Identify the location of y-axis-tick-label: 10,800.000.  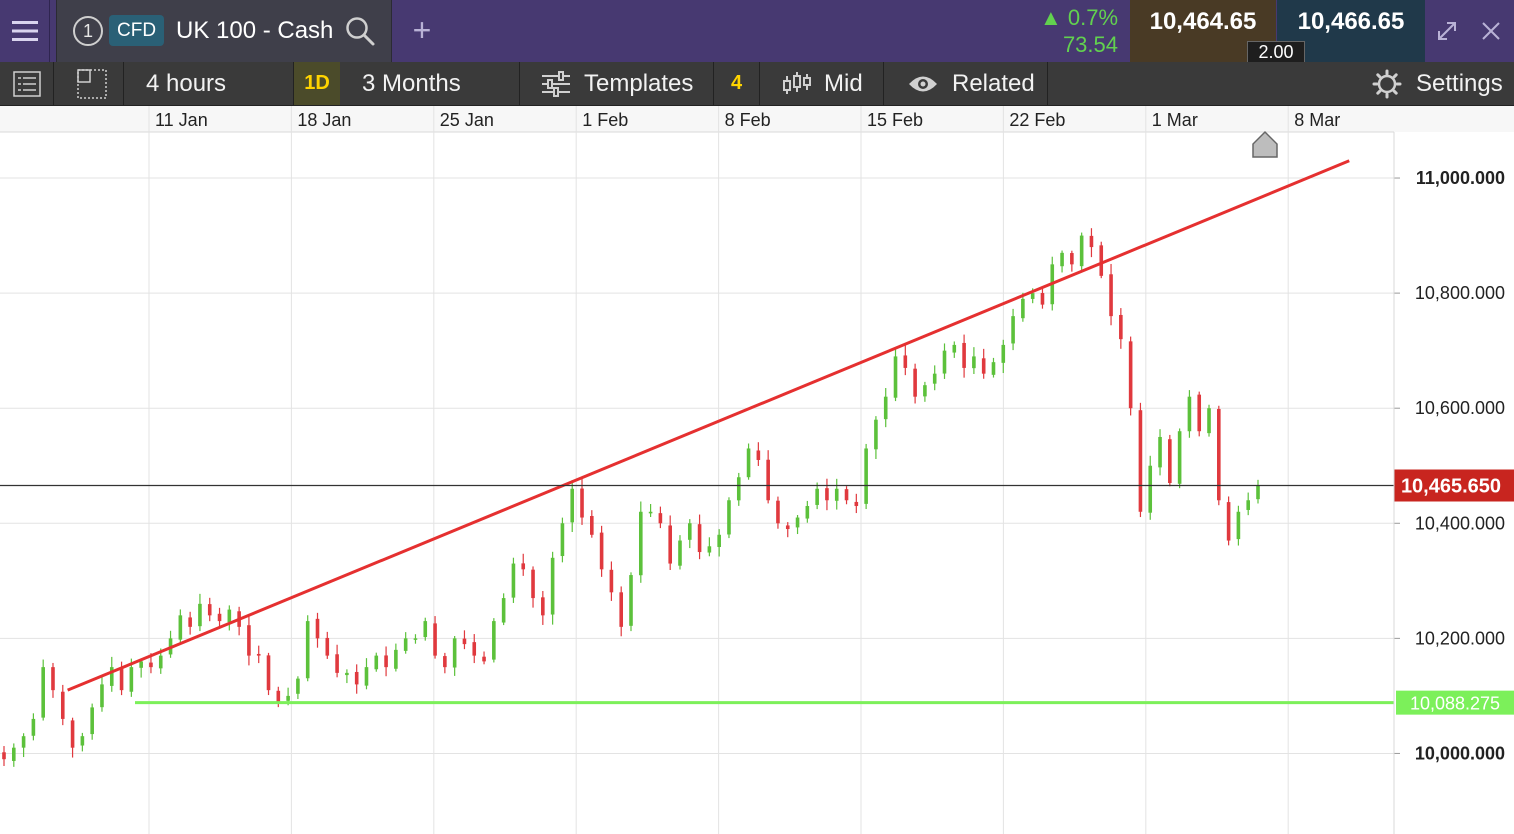
(1460, 293).